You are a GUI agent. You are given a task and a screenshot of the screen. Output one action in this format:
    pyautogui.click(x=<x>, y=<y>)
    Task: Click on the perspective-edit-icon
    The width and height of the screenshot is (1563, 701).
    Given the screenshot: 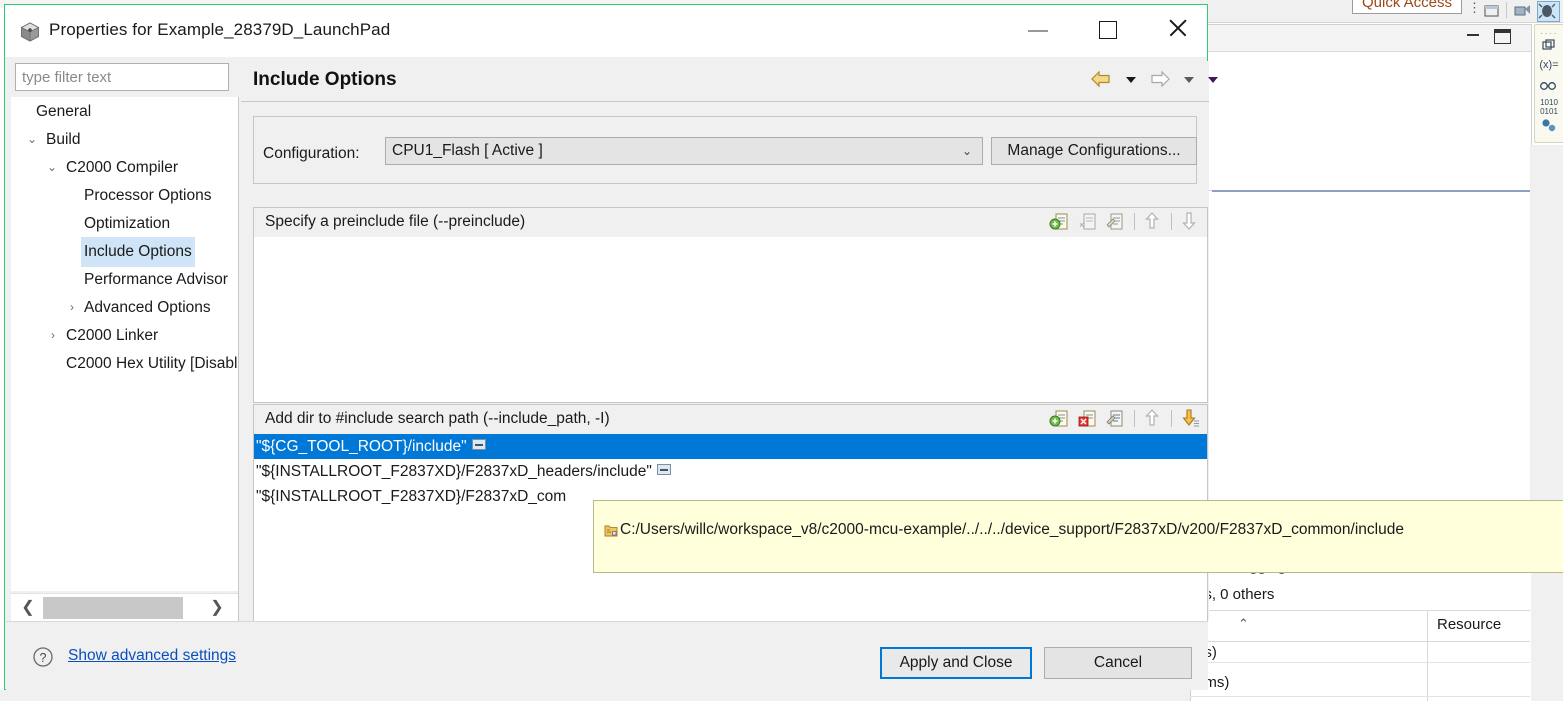 What is the action you would take?
    pyautogui.click(x=1522, y=10)
    